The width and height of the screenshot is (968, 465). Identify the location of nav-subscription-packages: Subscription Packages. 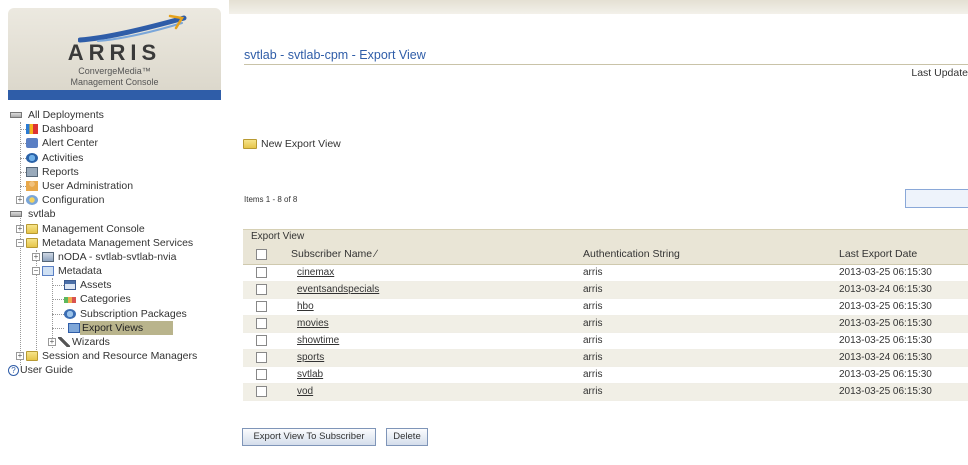
(115, 314).